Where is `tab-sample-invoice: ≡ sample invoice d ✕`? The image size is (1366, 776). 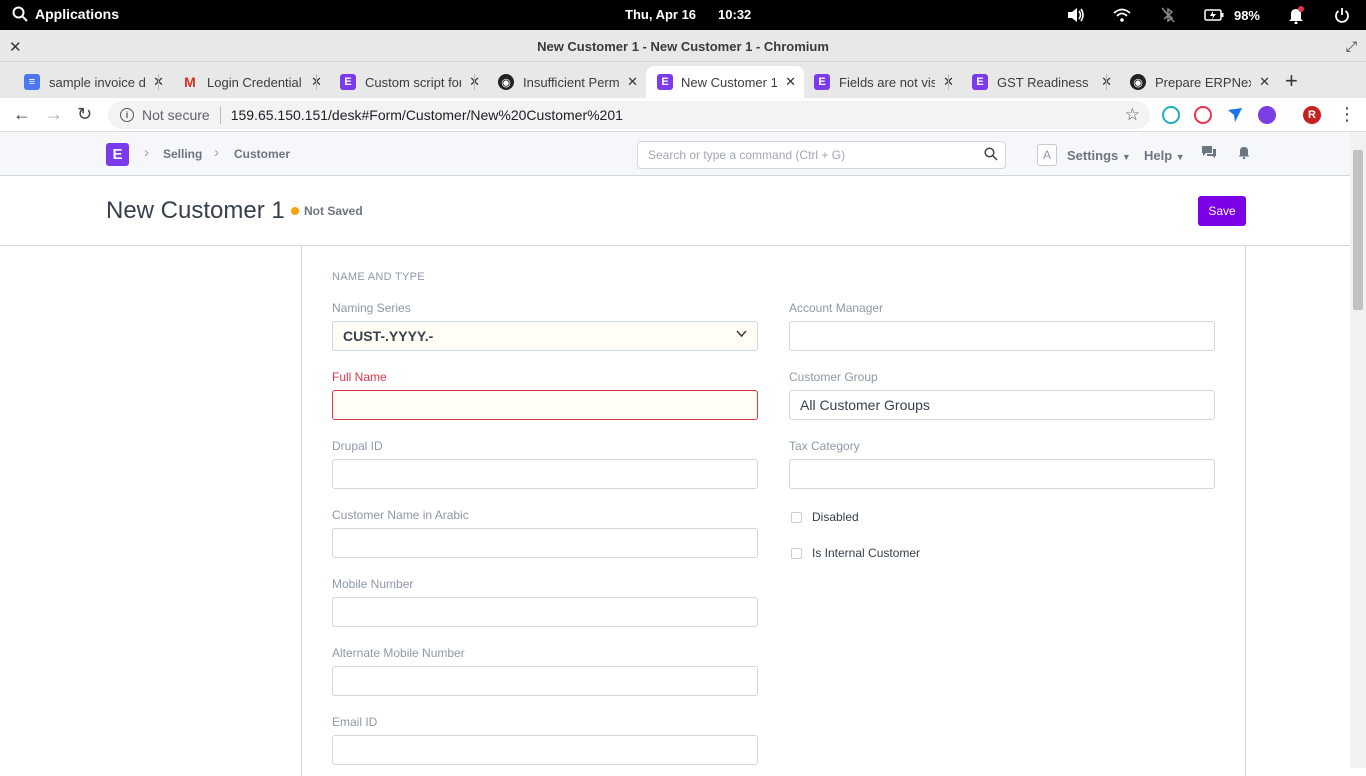 tab-sample-invoice: ≡ sample invoice d ✕ is located at coordinates (86, 82).